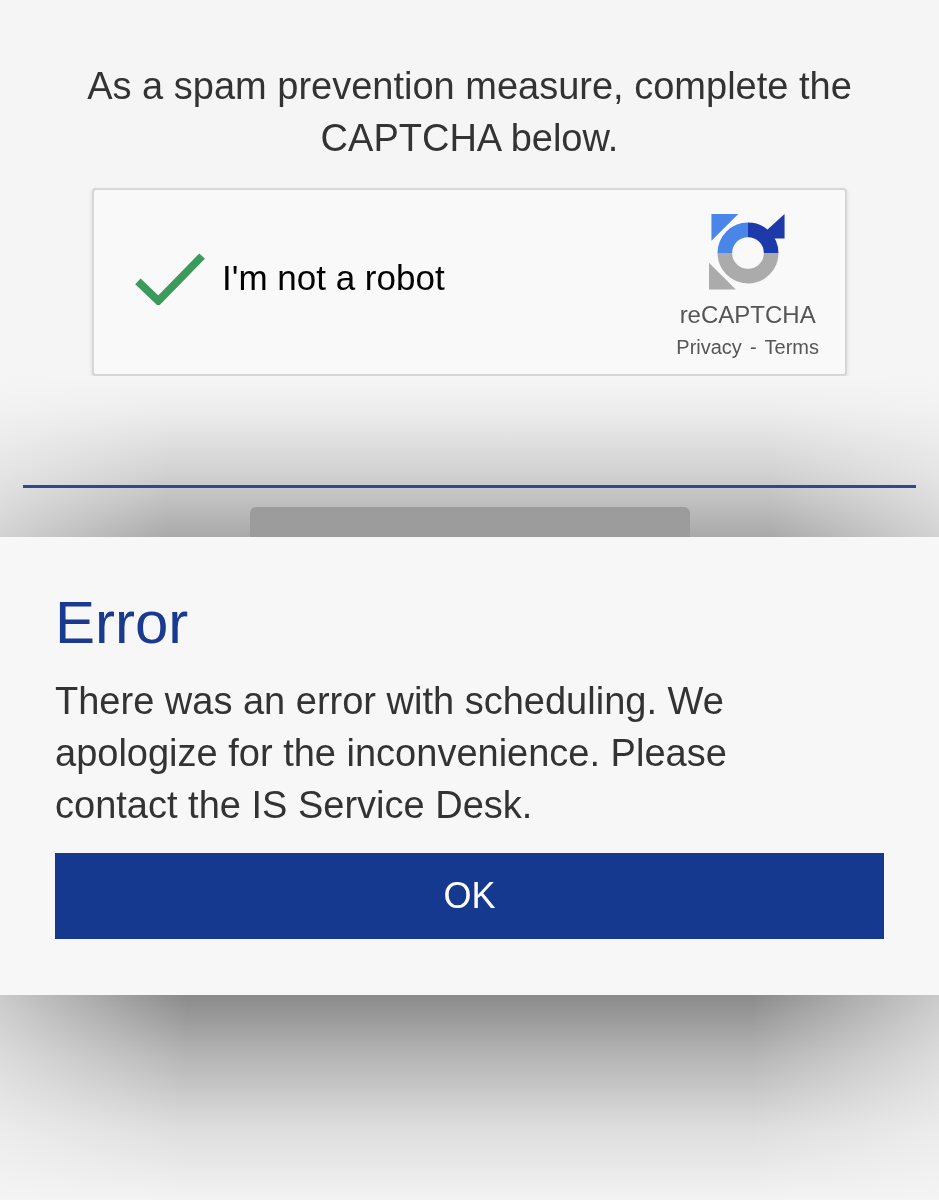 Image resolution: width=939 pixels, height=1200 pixels. Describe the element at coordinates (333, 277) in the screenshot. I see `captcha-label: I'm not a robot` at that location.